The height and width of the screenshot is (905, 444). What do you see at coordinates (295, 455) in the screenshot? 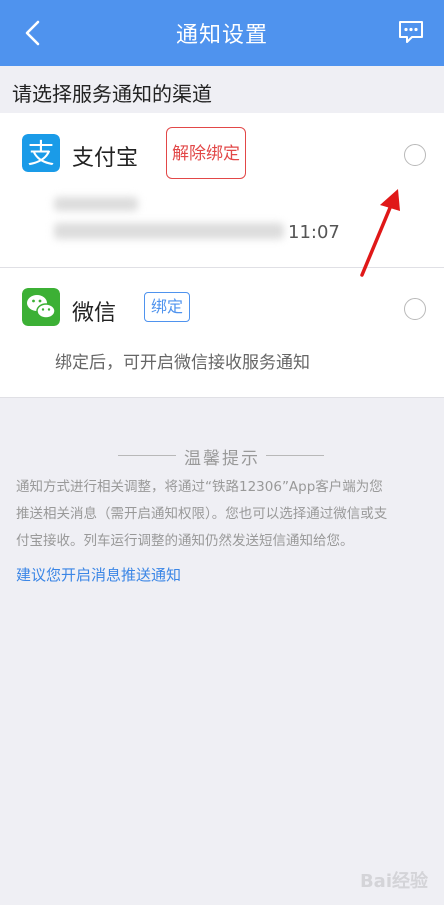
I see `divider-right` at bounding box center [295, 455].